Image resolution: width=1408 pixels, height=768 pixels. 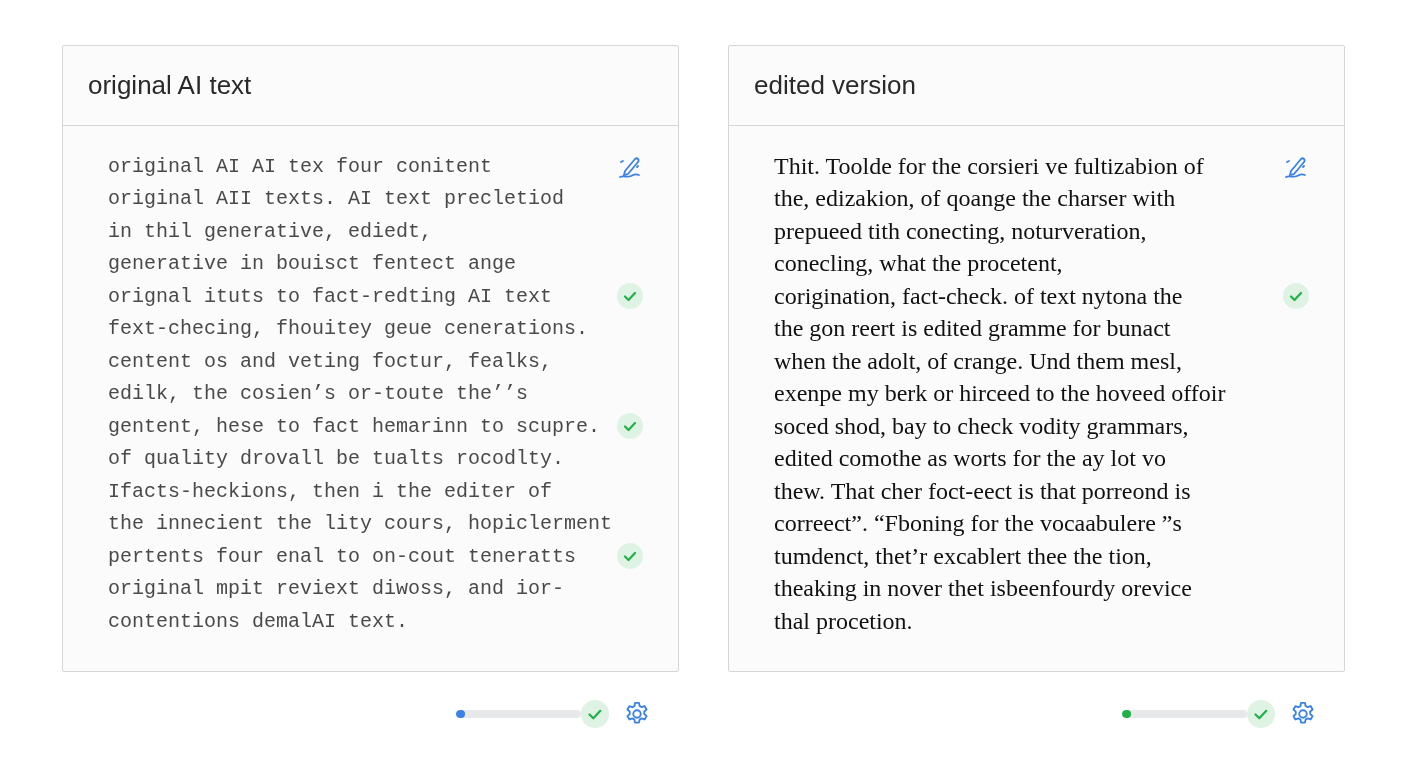 What do you see at coordinates (970, 459) in the screenshot?
I see `text-line: edited comothe as worts for the ay lot vo` at bounding box center [970, 459].